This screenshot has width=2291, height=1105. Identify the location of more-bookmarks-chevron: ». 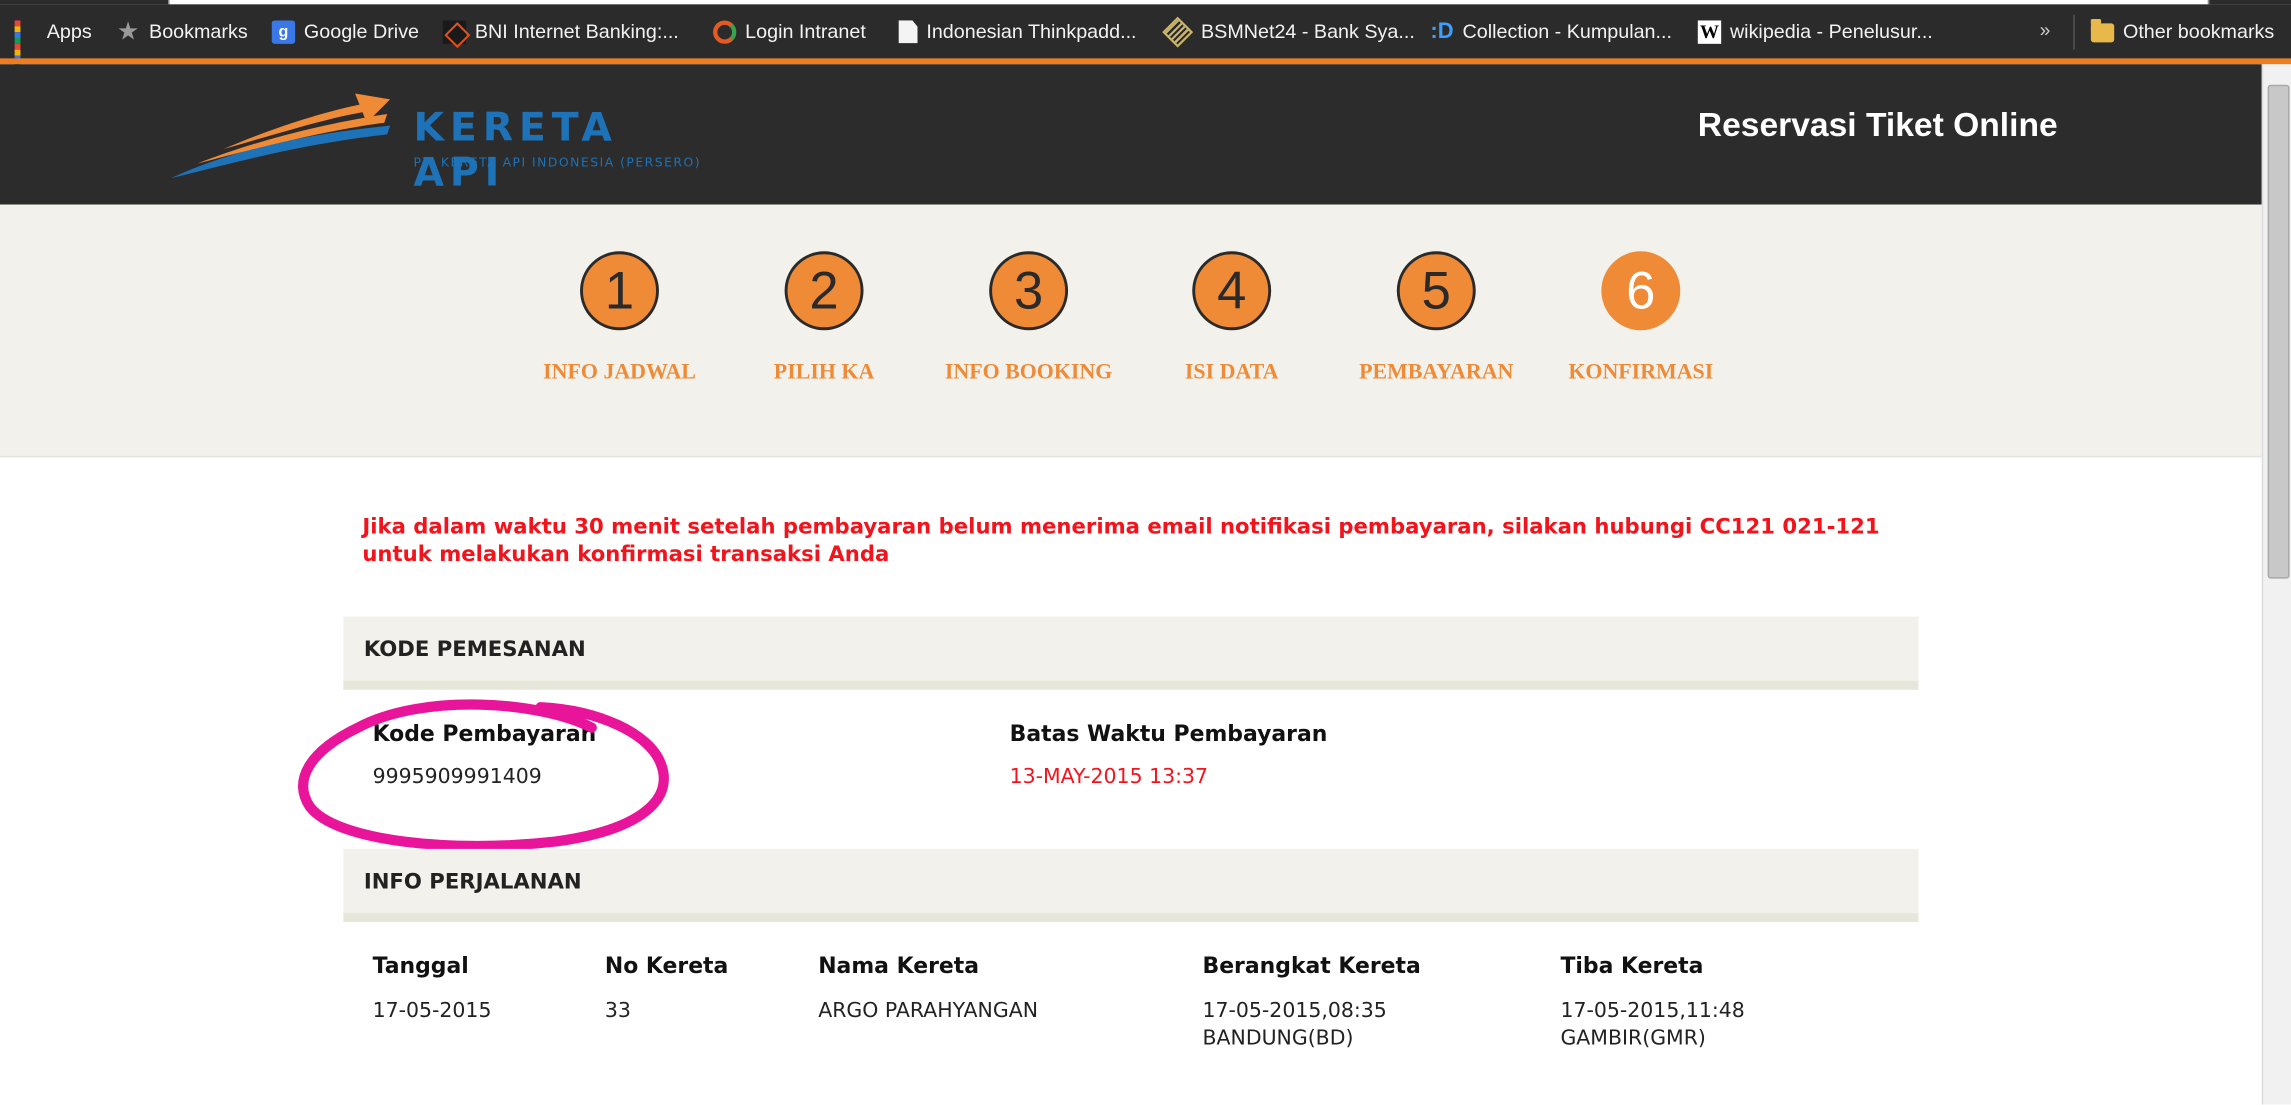
(2045, 30).